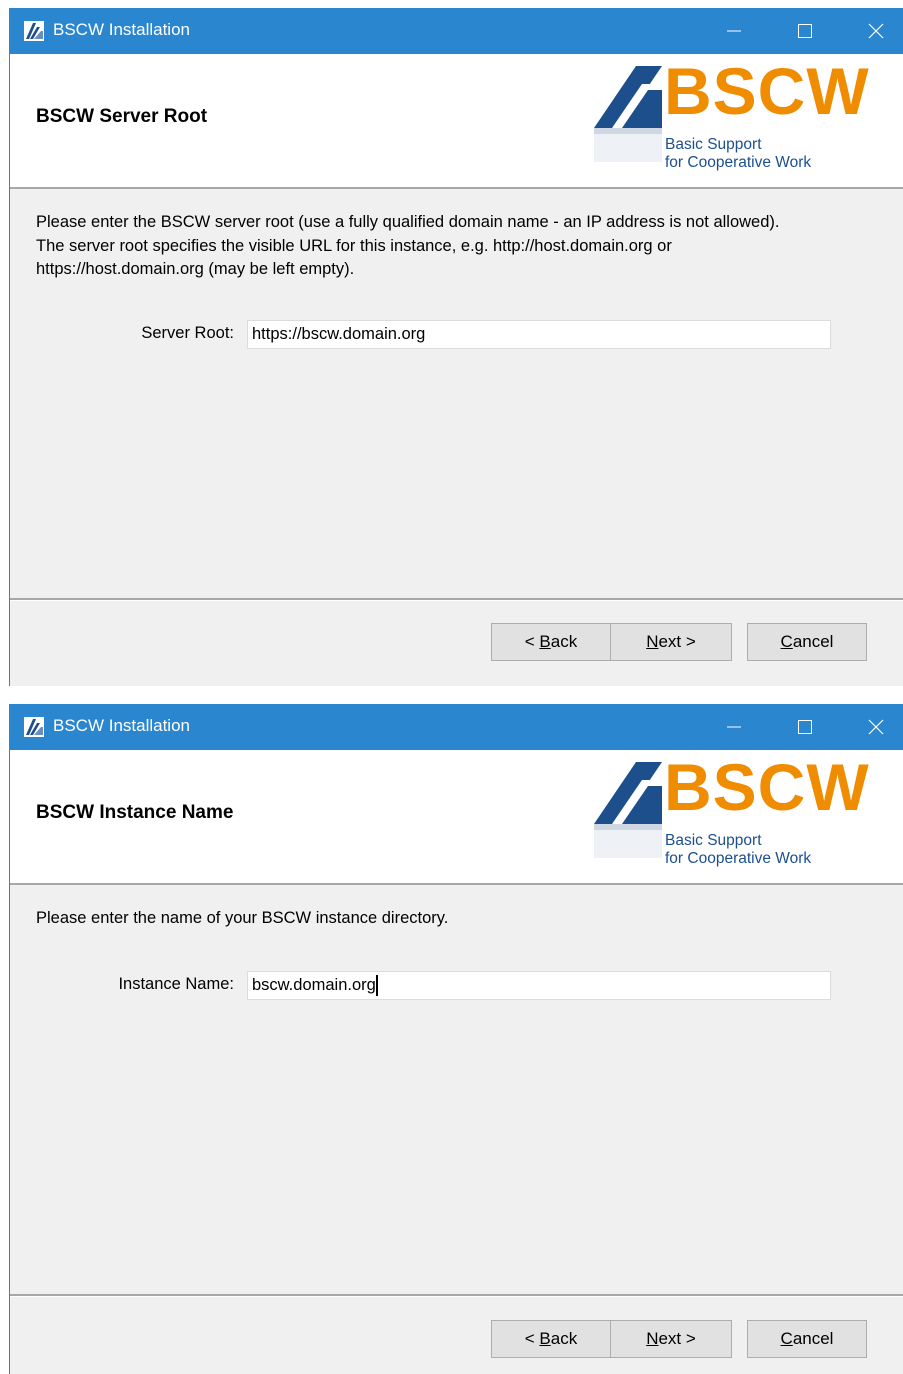 Image resolution: width=903 pixels, height=1374 pixels. What do you see at coordinates (539, 985) in the screenshot?
I see `instance-name-input: bscw.domain.org` at bounding box center [539, 985].